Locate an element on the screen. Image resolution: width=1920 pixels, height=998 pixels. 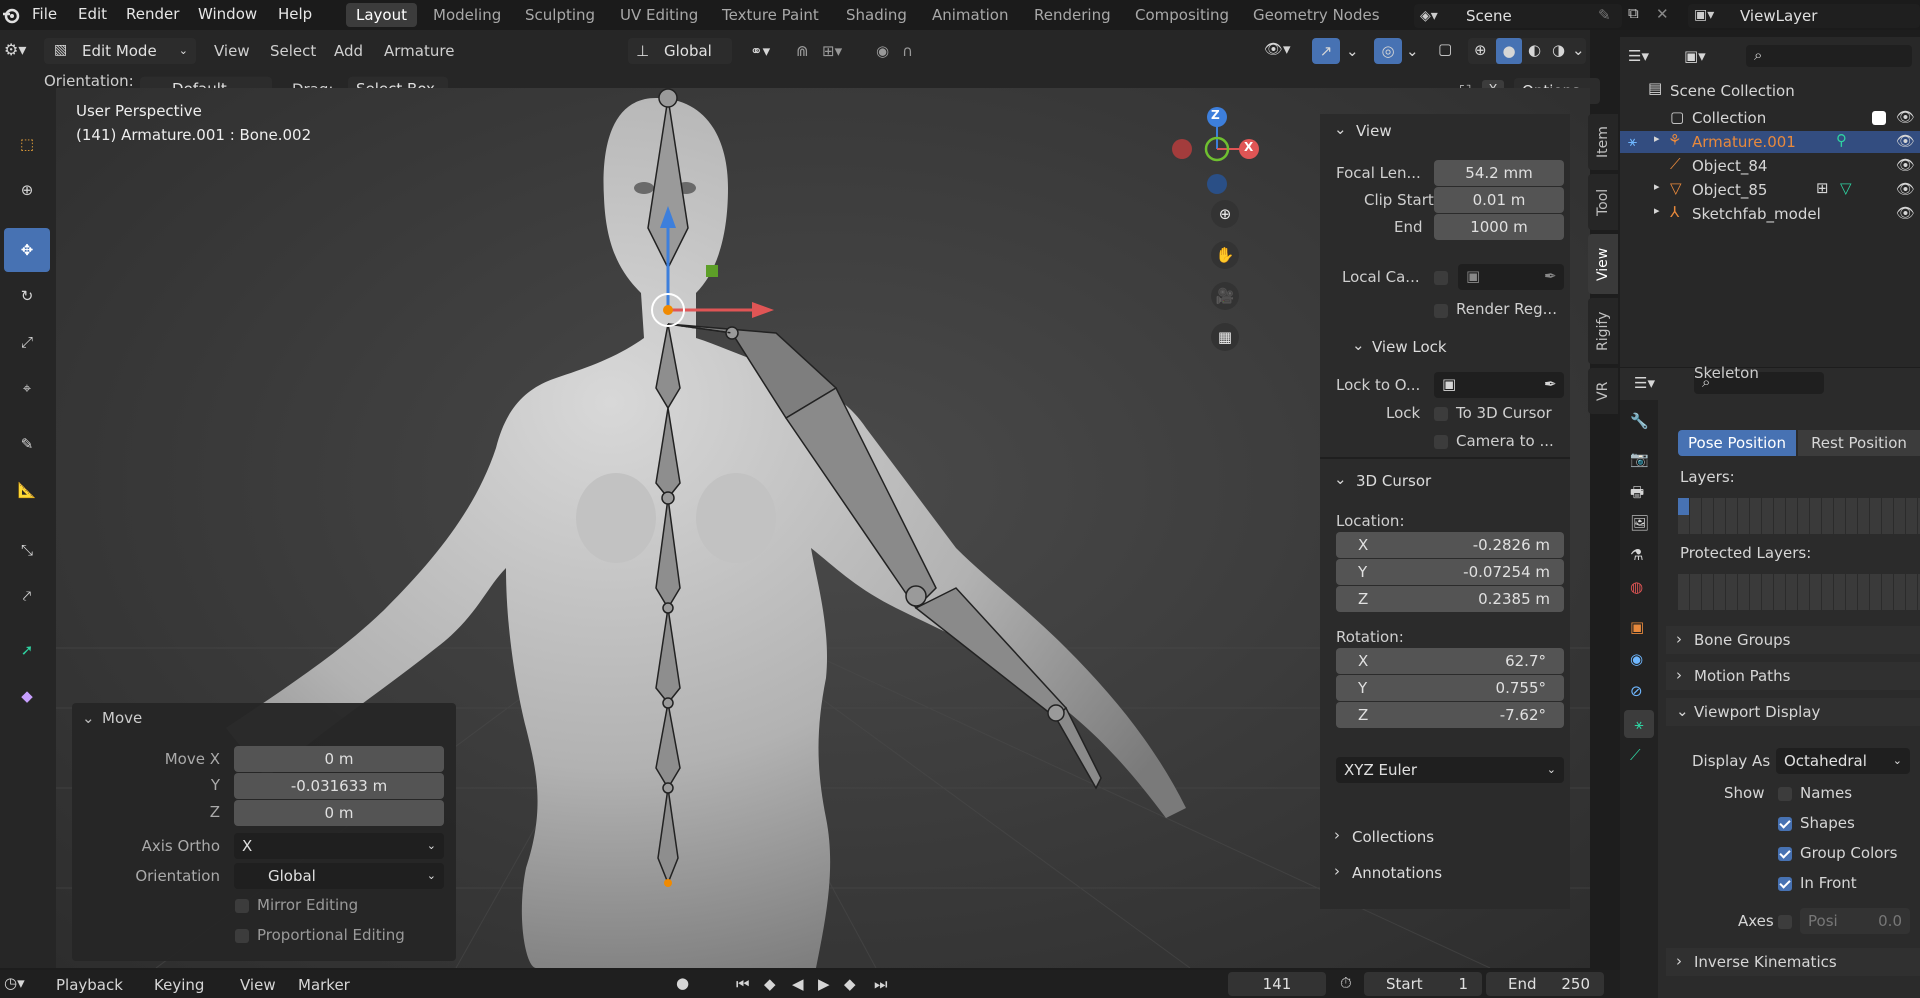
play-icon: ▶ is located at coordinates (824, 984).